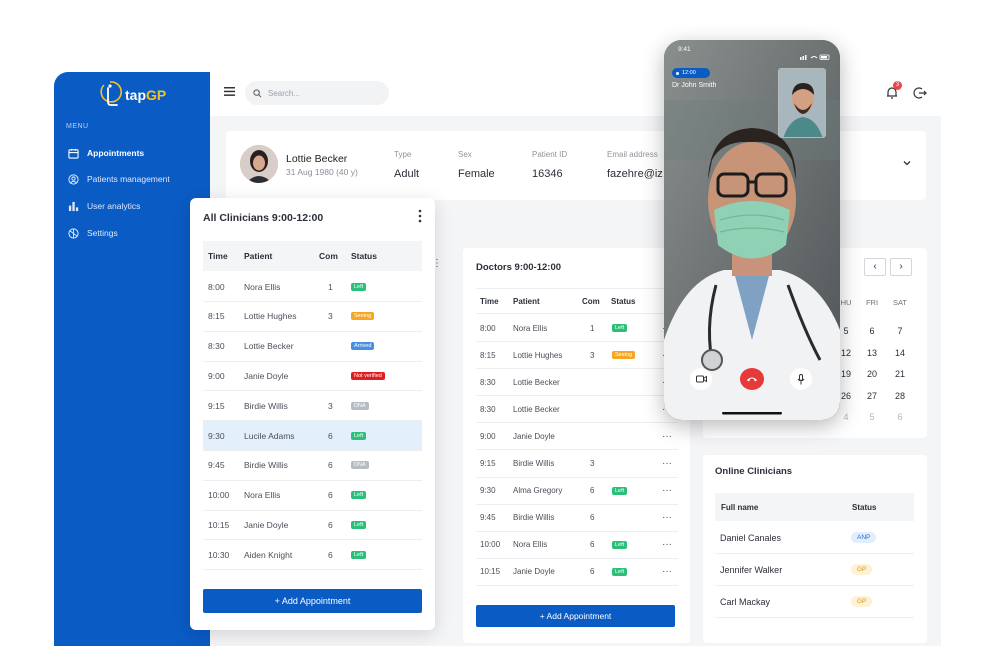  I want to click on sidebar-item-analytics: User analytics, so click(104, 206).